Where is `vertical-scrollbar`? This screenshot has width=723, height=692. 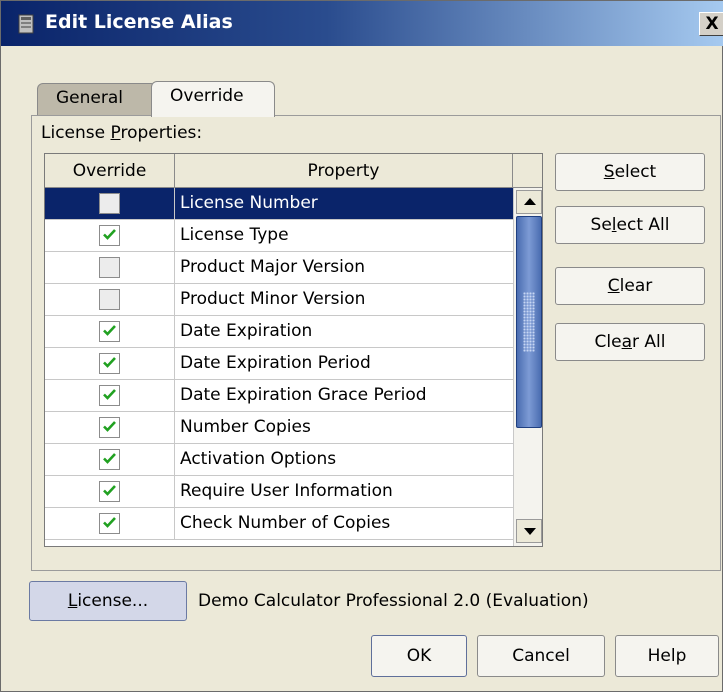
vertical-scrollbar is located at coordinates (527, 367).